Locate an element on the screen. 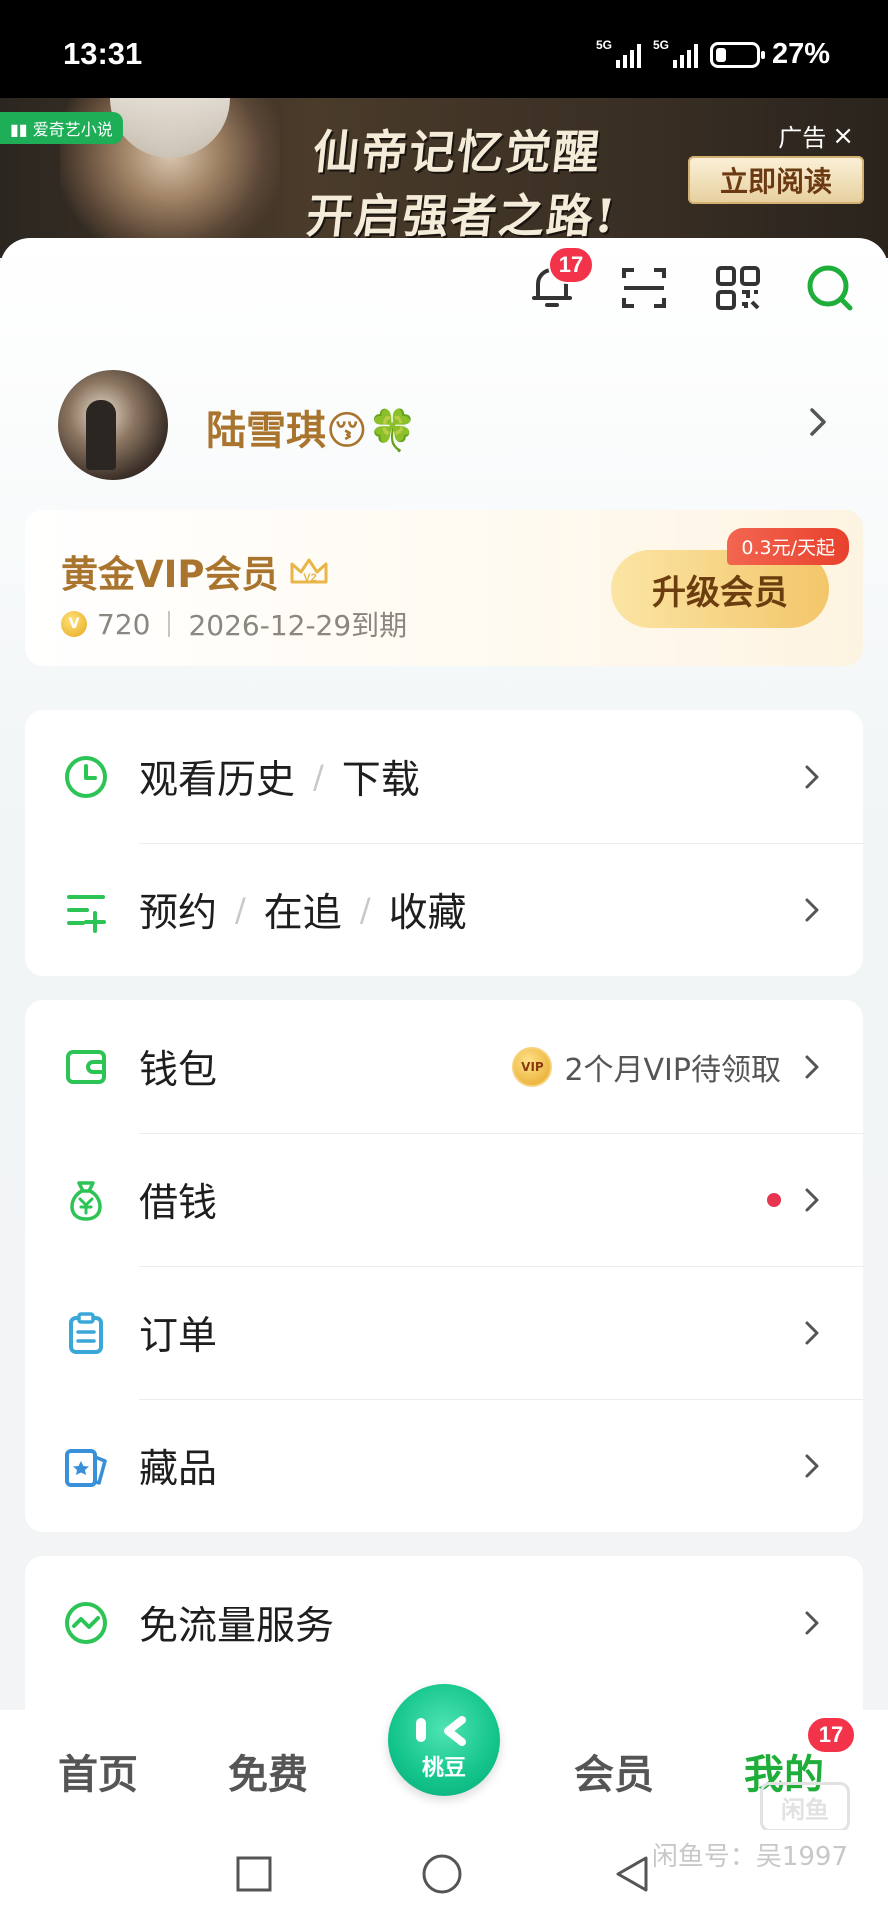 This screenshot has width=888, height=1920. scan-button is located at coordinates (644, 288).